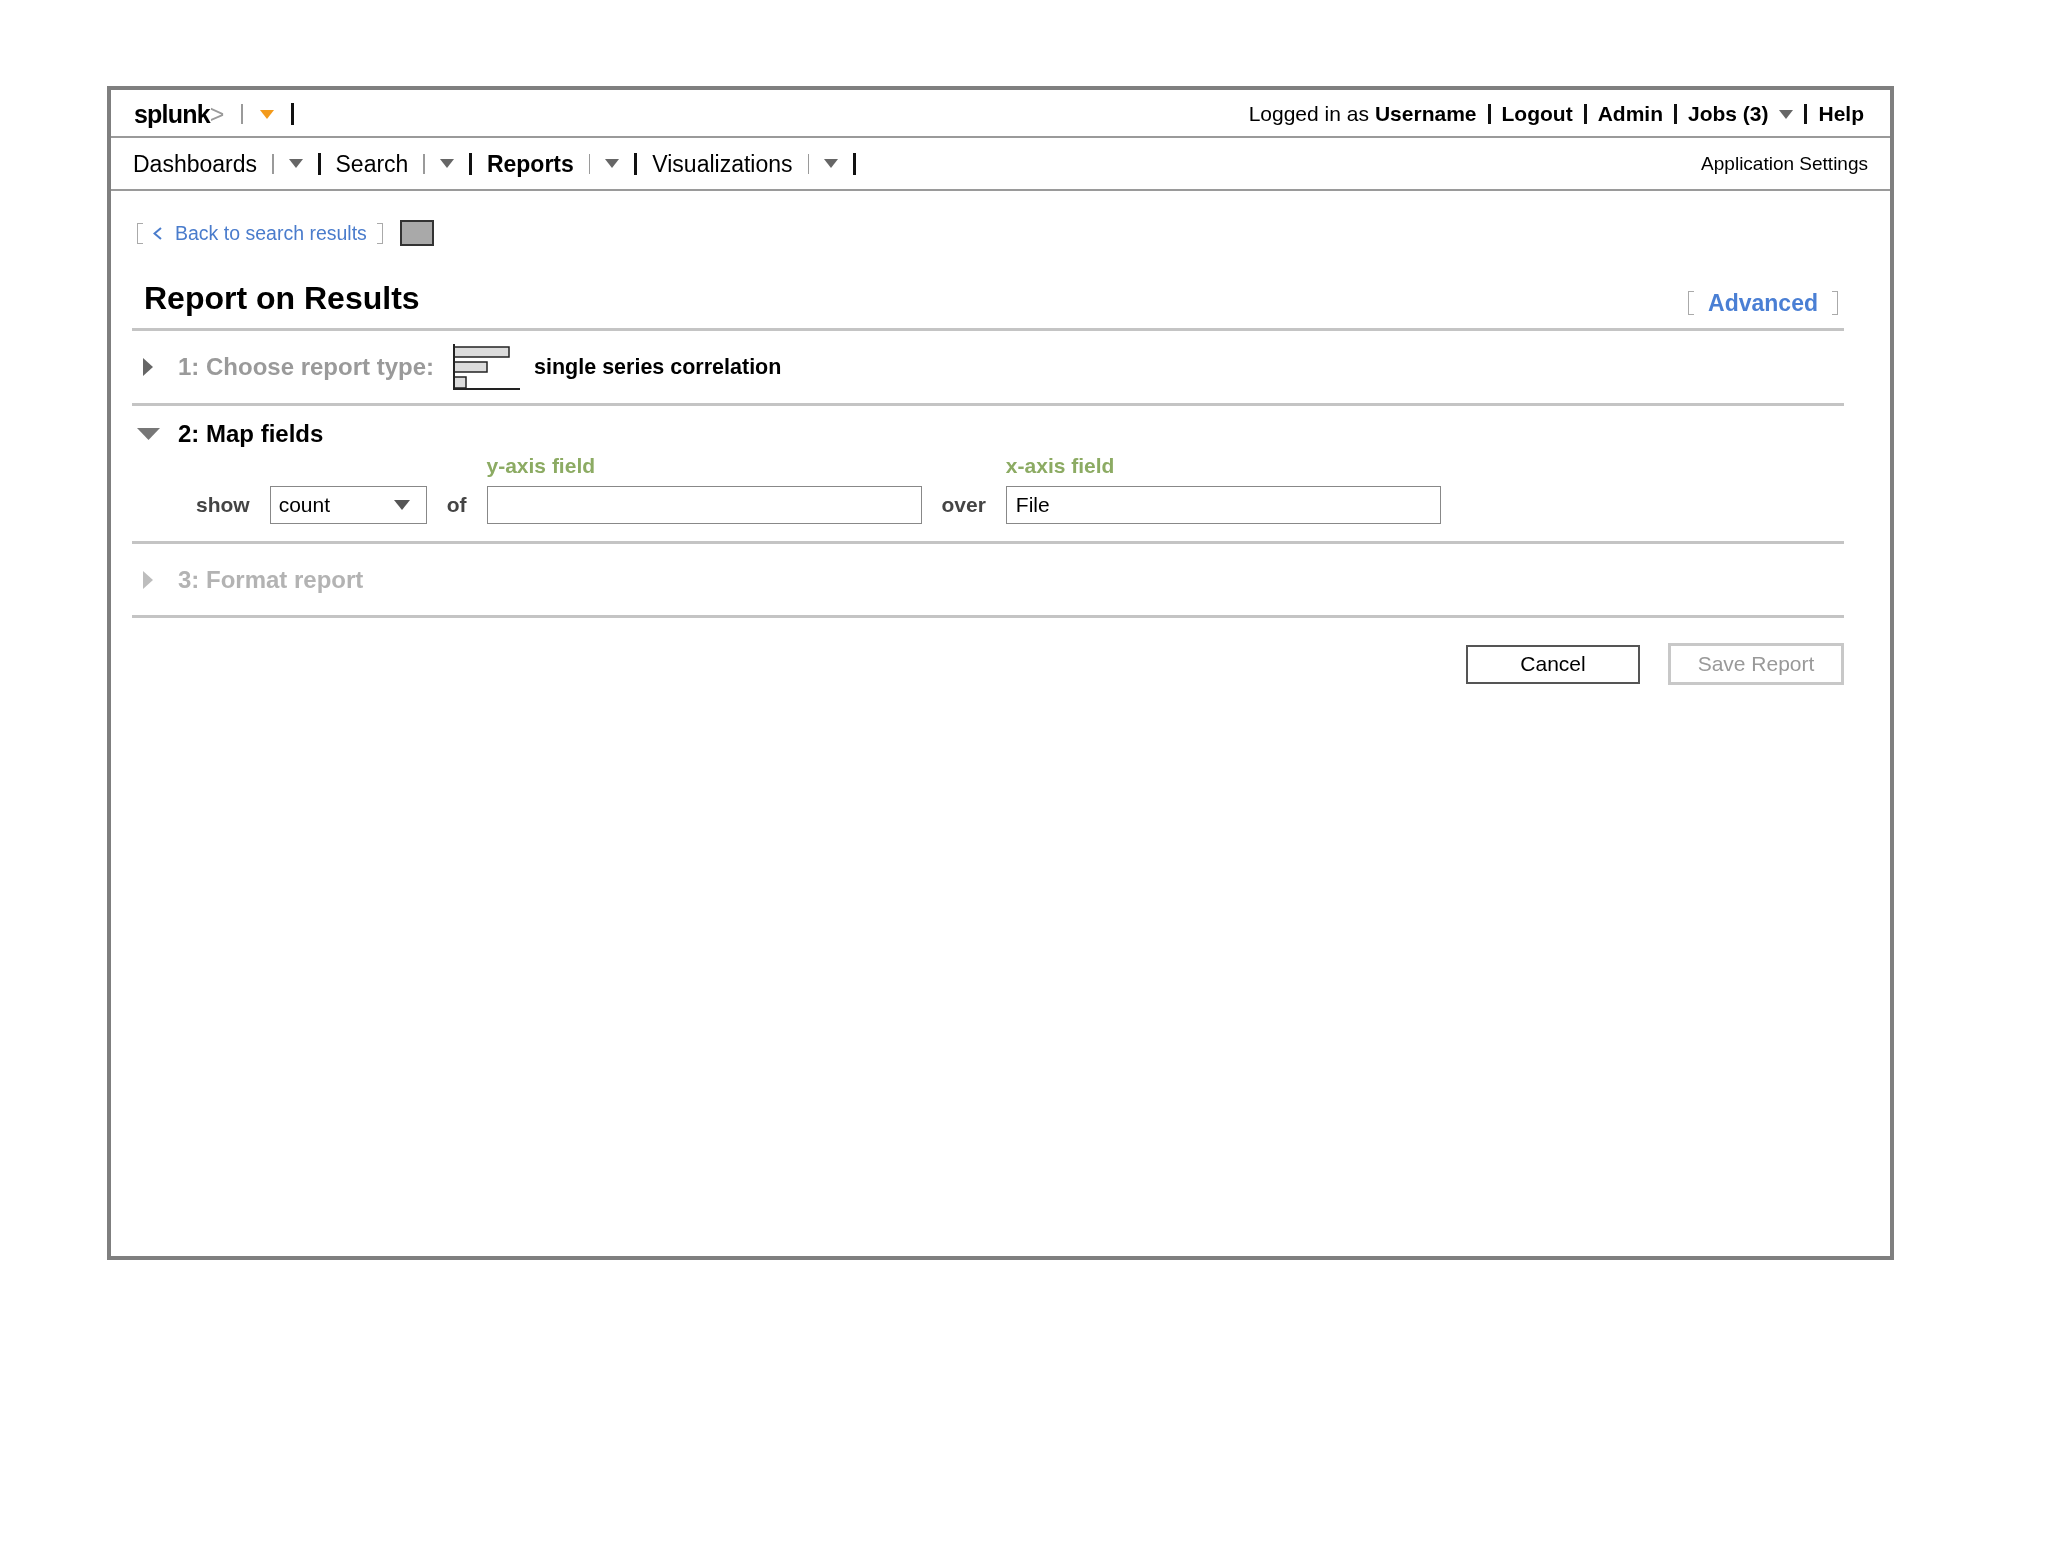 This screenshot has width=2048, height=1566. What do you see at coordinates (487, 367) in the screenshot?
I see `bar-chart-icon` at bounding box center [487, 367].